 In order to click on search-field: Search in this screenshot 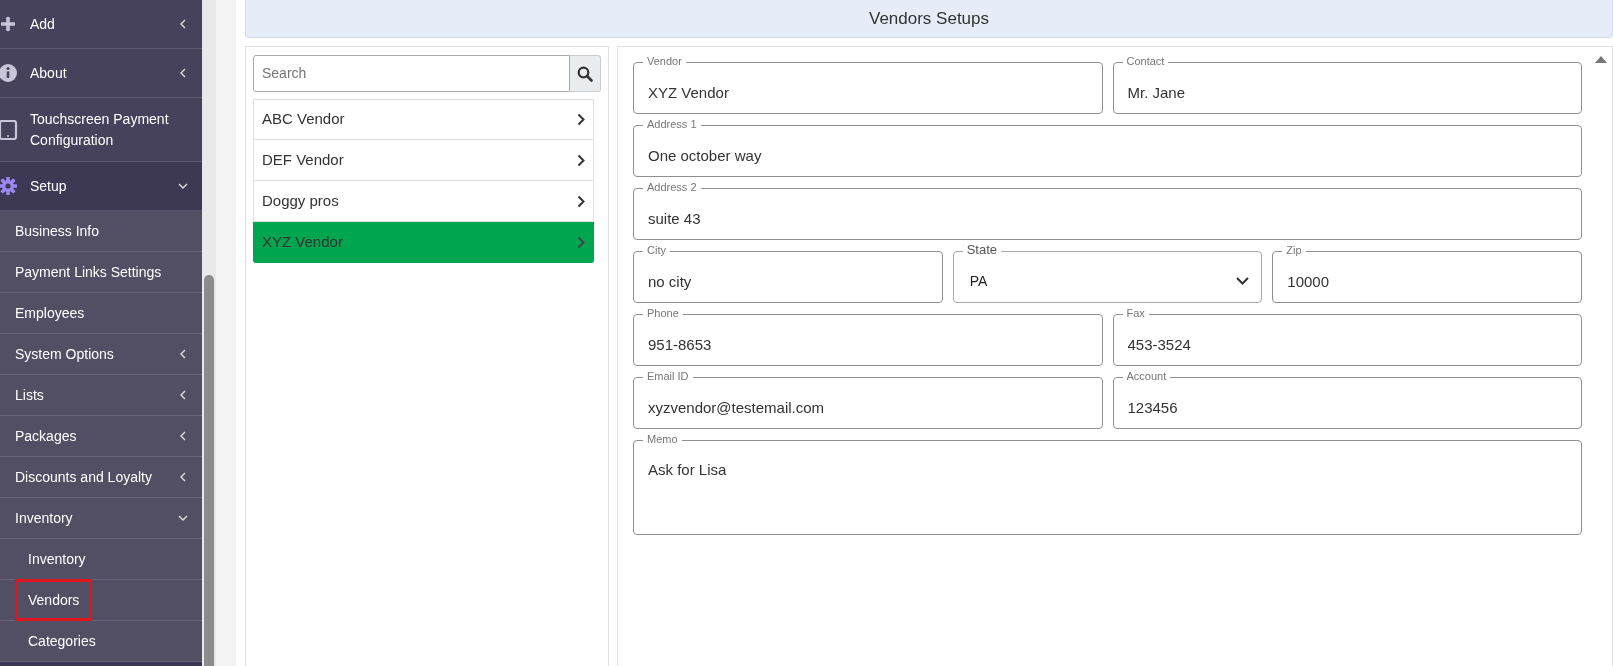, I will do `click(411, 73)`.